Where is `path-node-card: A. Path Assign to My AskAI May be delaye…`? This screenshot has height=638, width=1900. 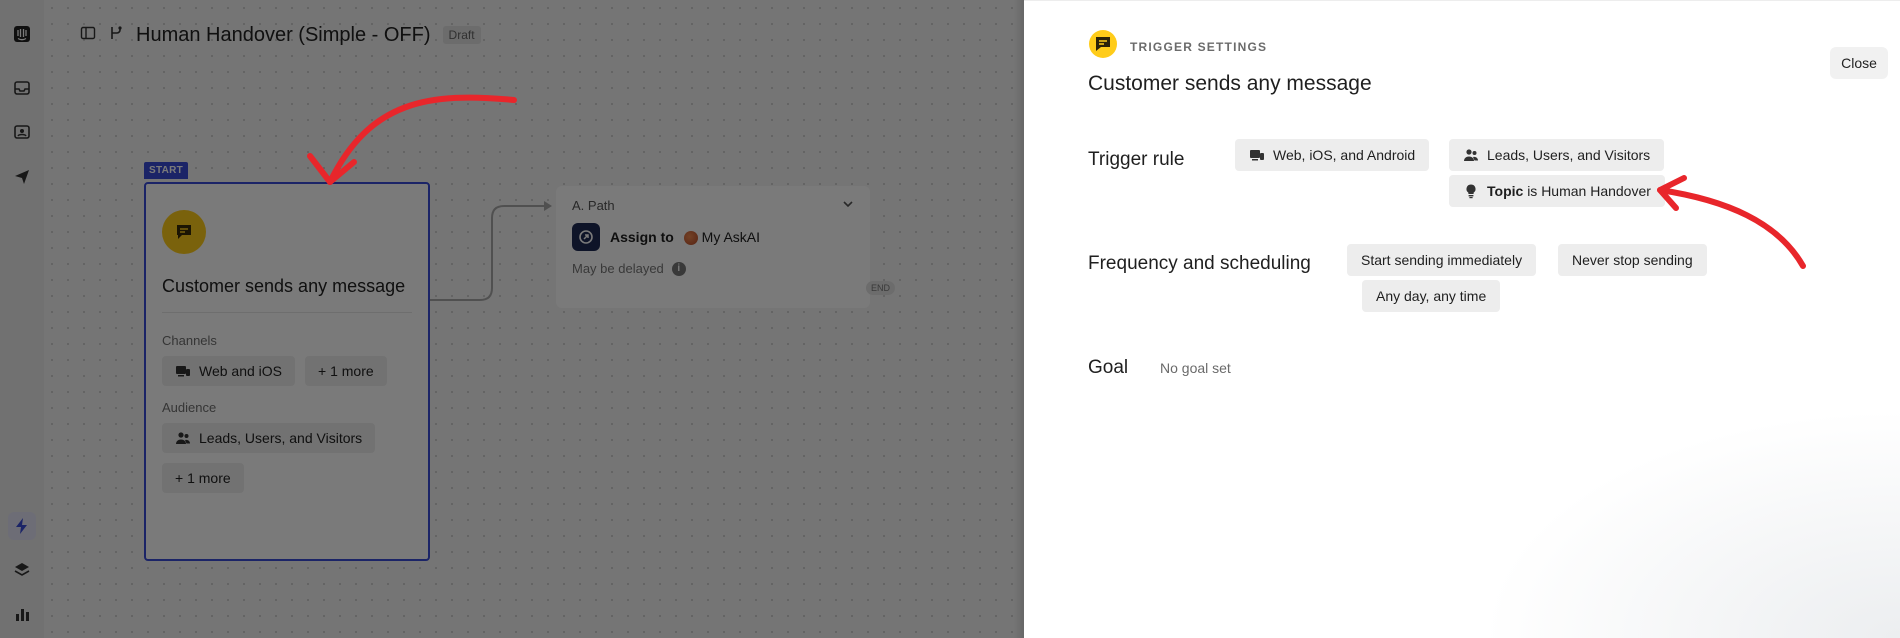
path-node-card: A. Path Assign to My AskAI May be delaye… is located at coordinates (713, 247).